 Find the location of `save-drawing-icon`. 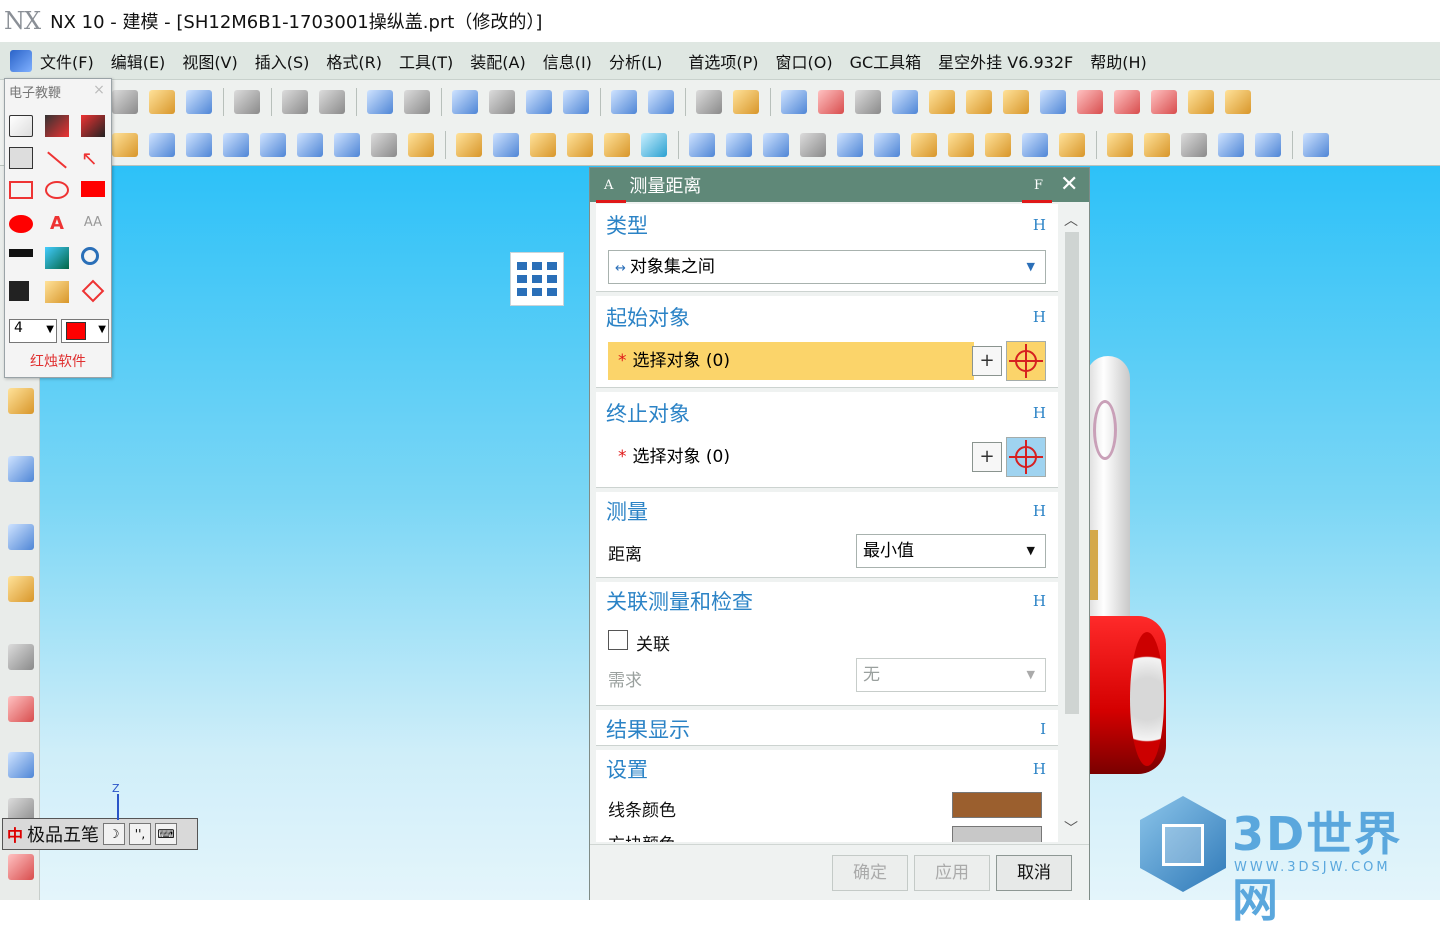

save-drawing-icon is located at coordinates (19, 291).